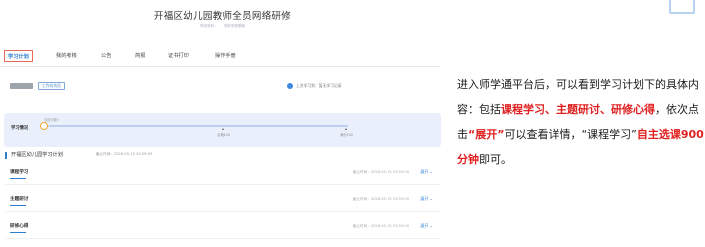 The image size is (705, 247). Describe the element at coordinates (234, 26) in the screenshot. I see `subject-value: 学前学前教育` at that location.